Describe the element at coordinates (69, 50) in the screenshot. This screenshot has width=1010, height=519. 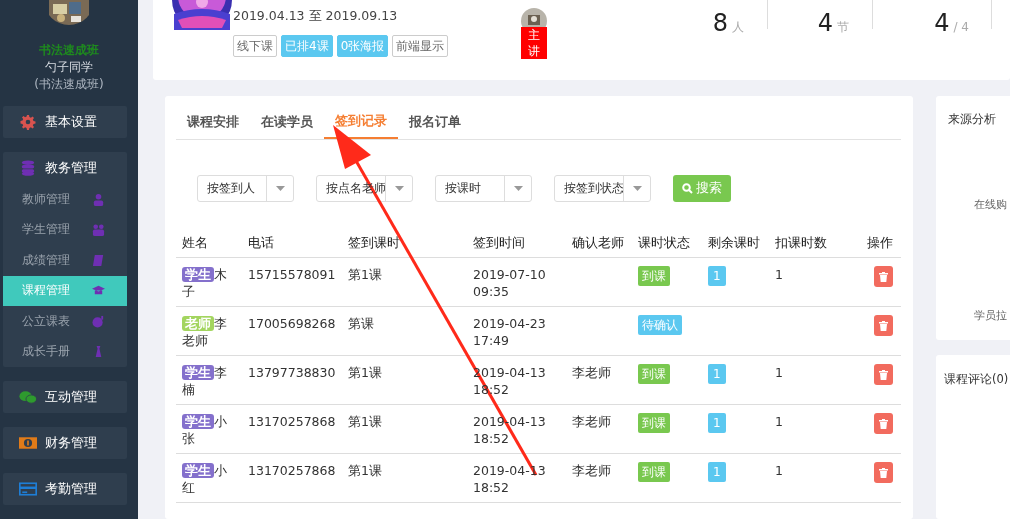
I see `class-name: 书法速成班` at that location.